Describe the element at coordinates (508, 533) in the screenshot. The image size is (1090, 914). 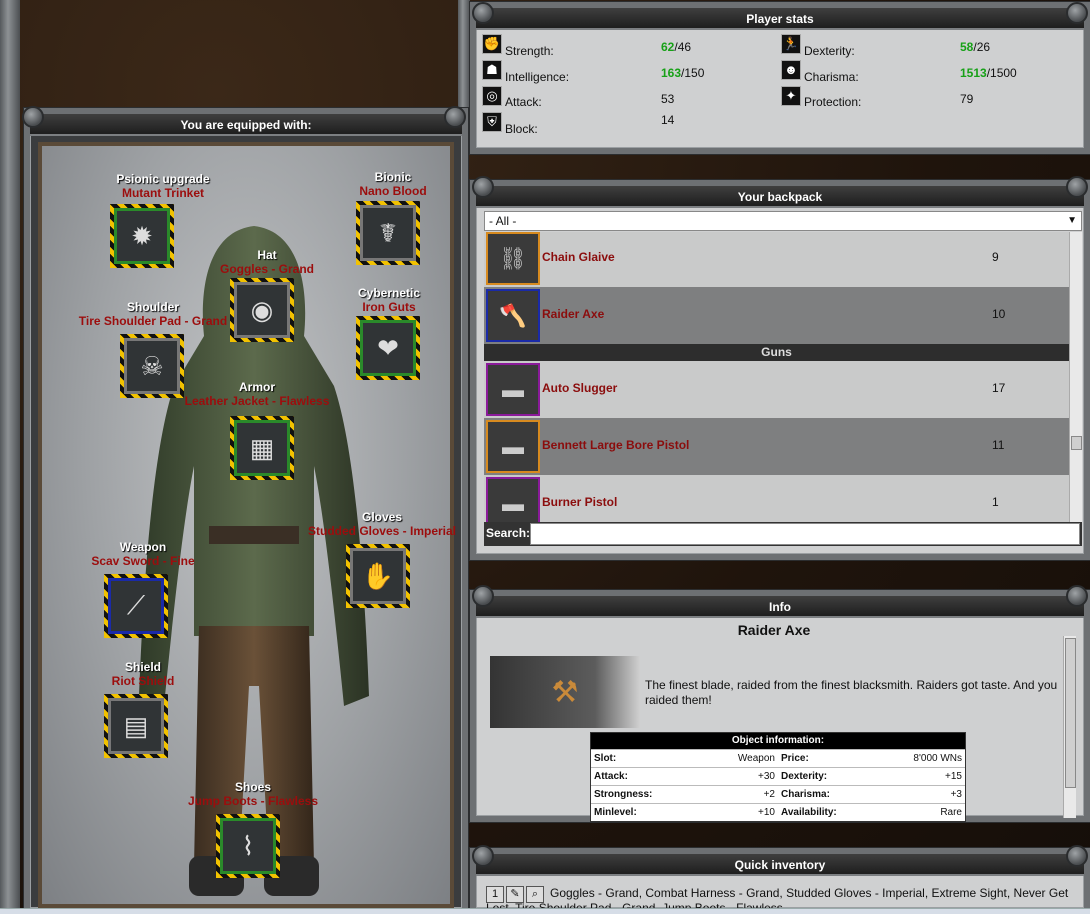
I see `search-label: Search:` at that location.